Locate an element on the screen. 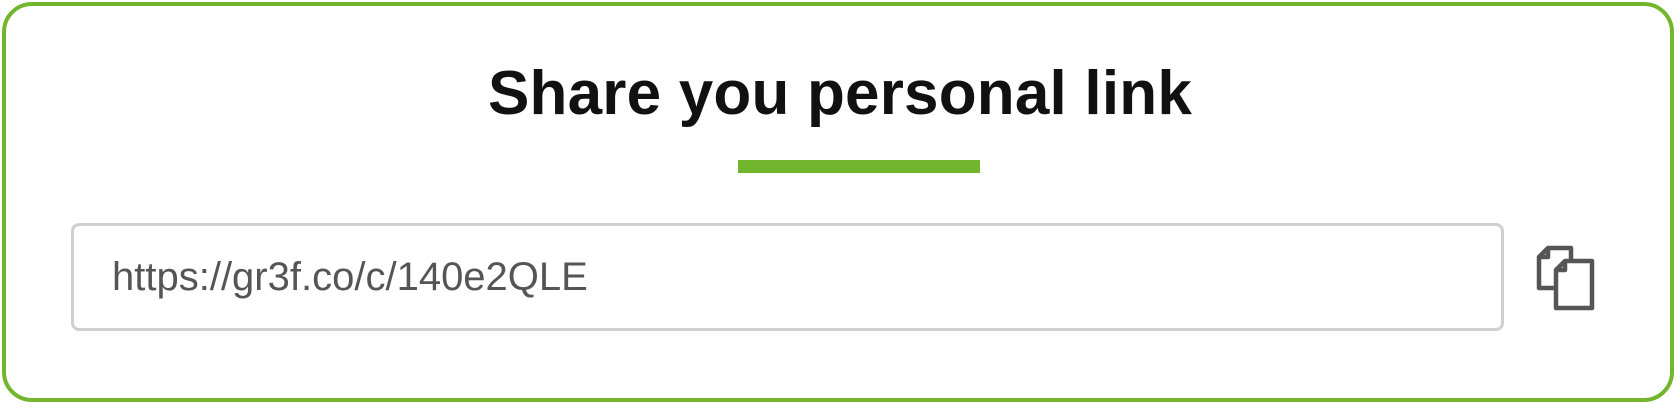 This screenshot has width=1680, height=408. share-title: Share you personal link is located at coordinates (840, 93).